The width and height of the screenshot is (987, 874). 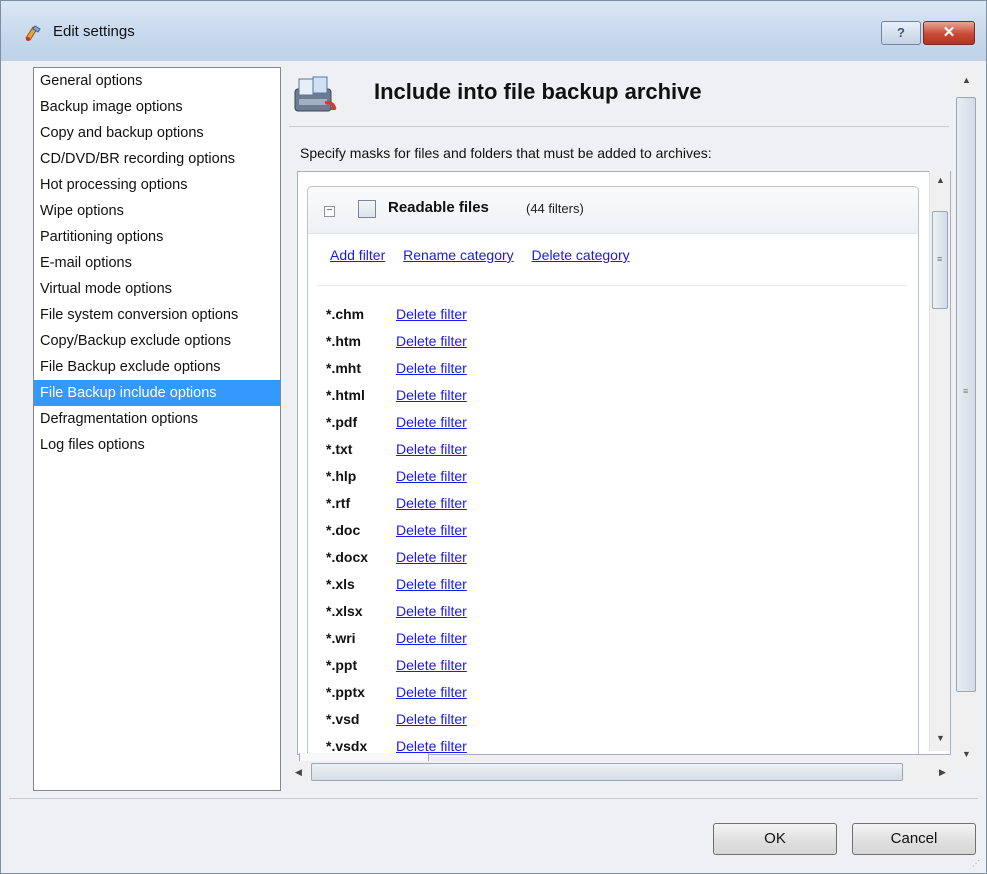 I want to click on filter-row: *.docx Delete filter, so click(x=396, y=557).